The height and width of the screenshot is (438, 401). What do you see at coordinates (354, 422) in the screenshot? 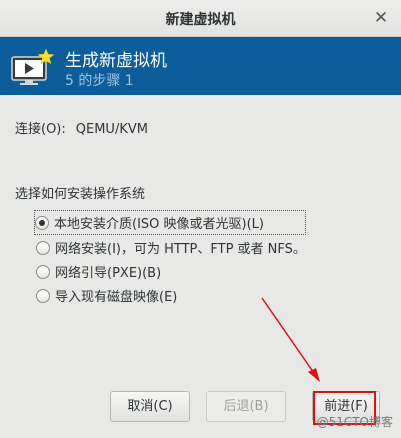
I see `watermark: @51CTO博客` at bounding box center [354, 422].